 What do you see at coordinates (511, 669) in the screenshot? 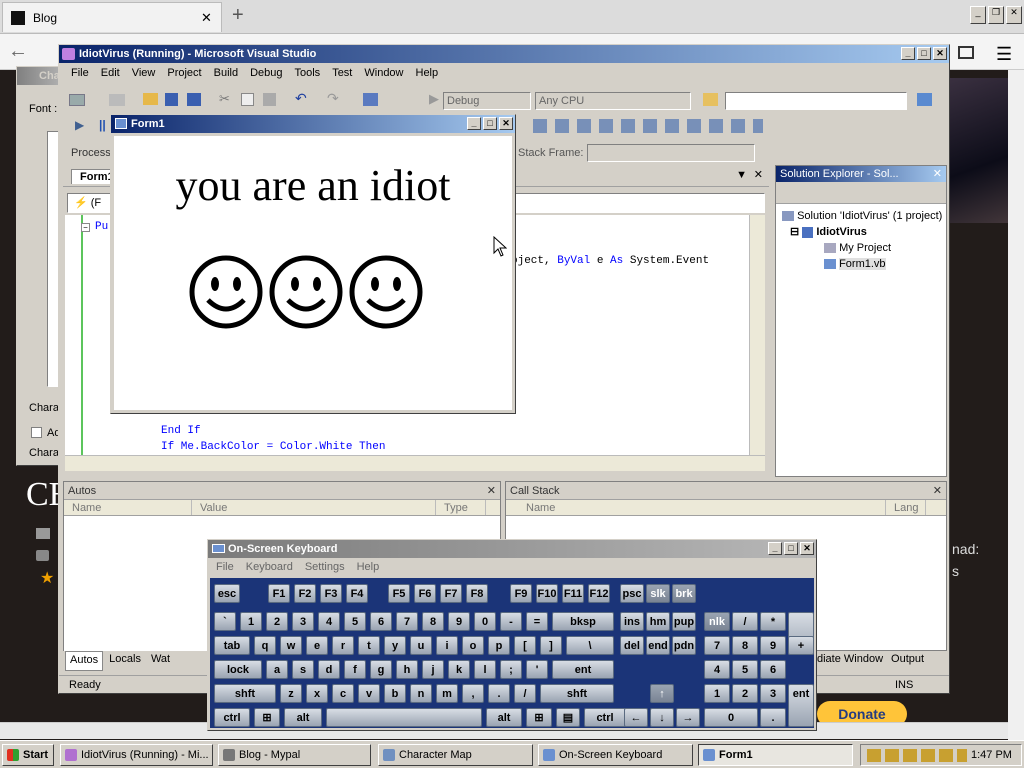
I see `osk-key: ;` at bounding box center [511, 669].